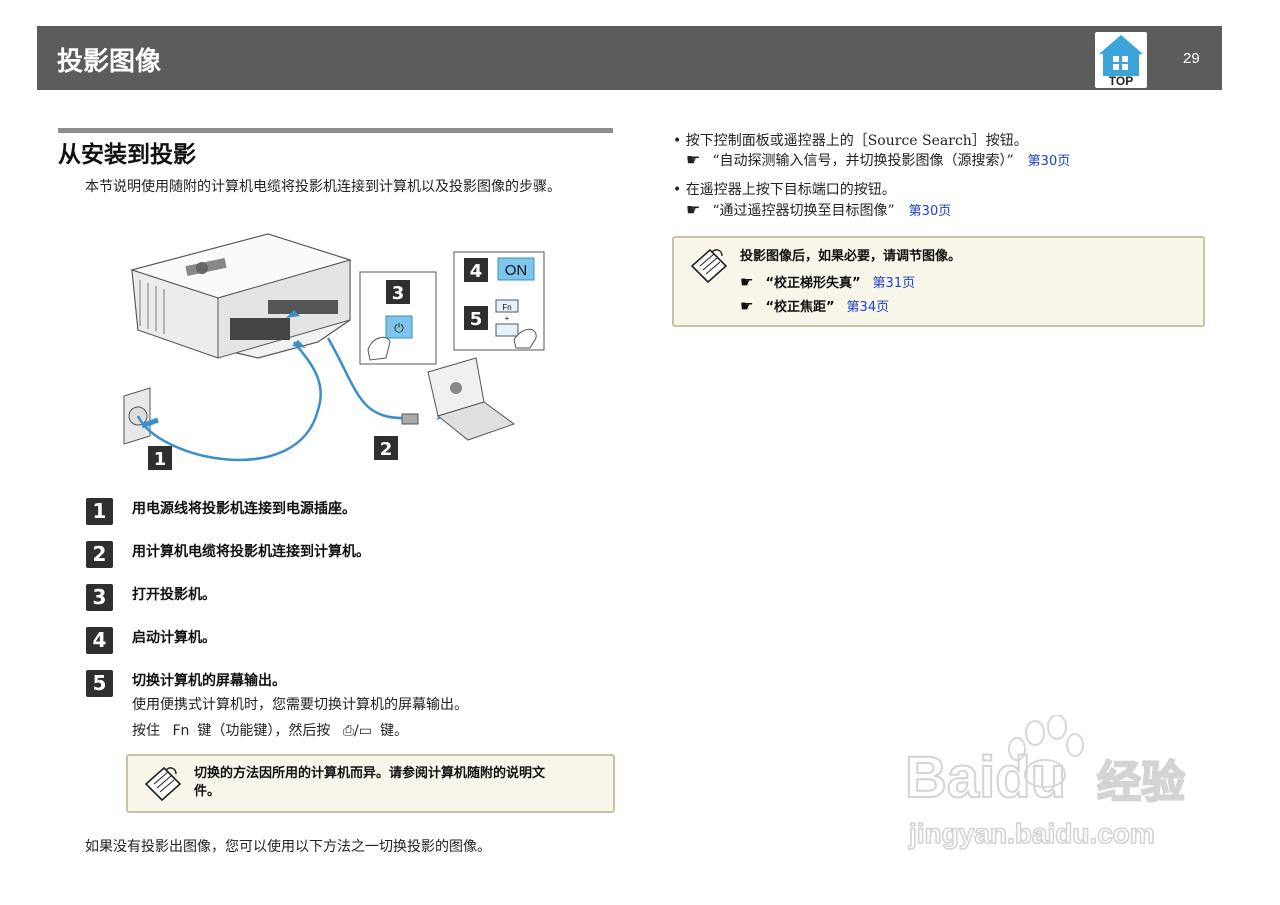  Describe the element at coordinates (99, 511) in the screenshot. I see `step-1-badge: 1` at that location.